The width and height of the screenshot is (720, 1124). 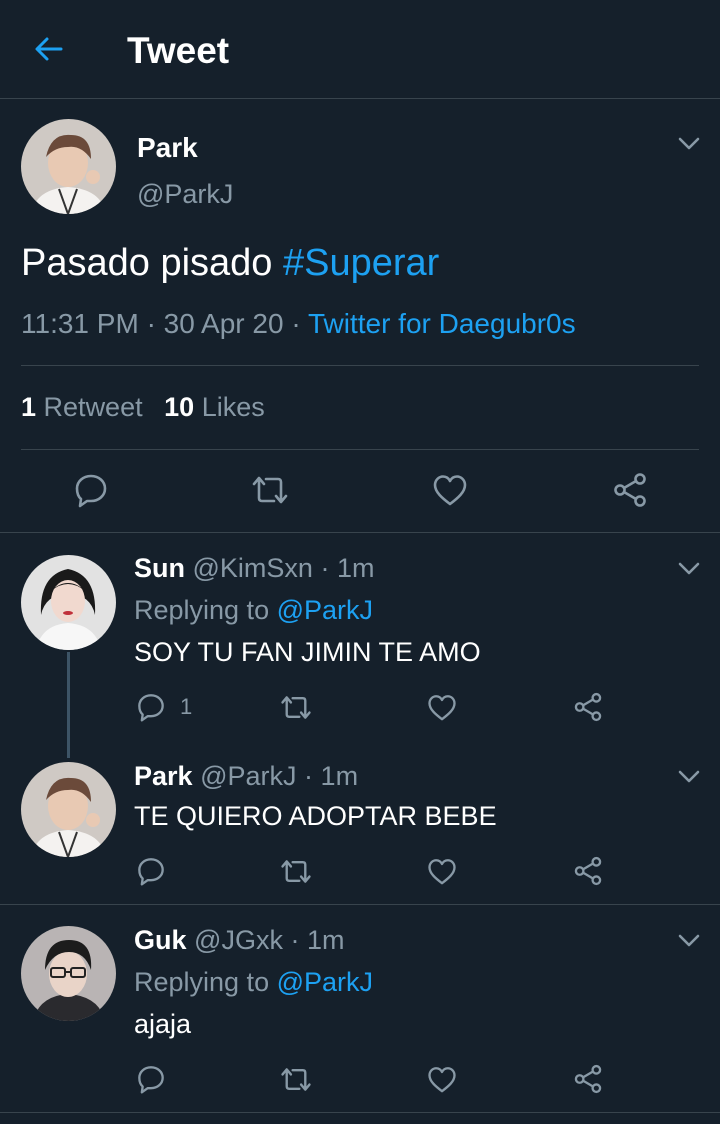 What do you see at coordinates (186, 706) in the screenshot?
I see `reply-count: 1` at bounding box center [186, 706].